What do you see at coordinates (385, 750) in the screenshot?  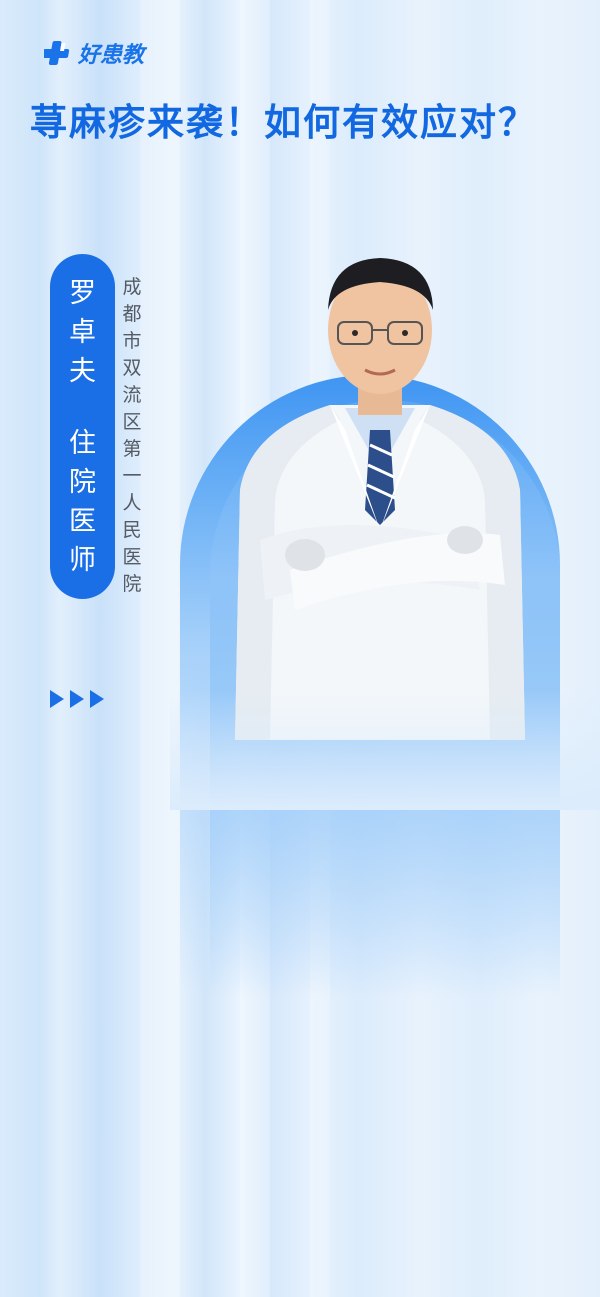 I see `portrait-fade` at bounding box center [385, 750].